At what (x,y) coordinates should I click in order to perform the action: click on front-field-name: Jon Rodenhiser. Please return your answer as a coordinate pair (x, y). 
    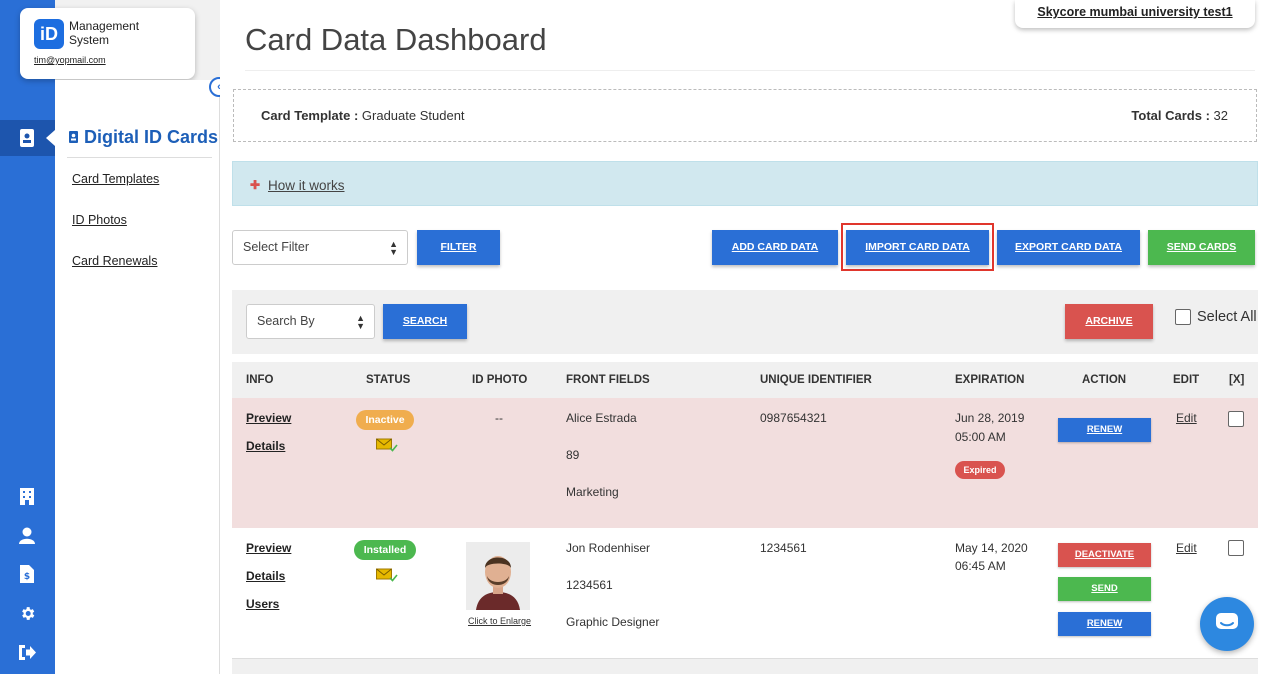
    Looking at the image, I should click on (608, 548).